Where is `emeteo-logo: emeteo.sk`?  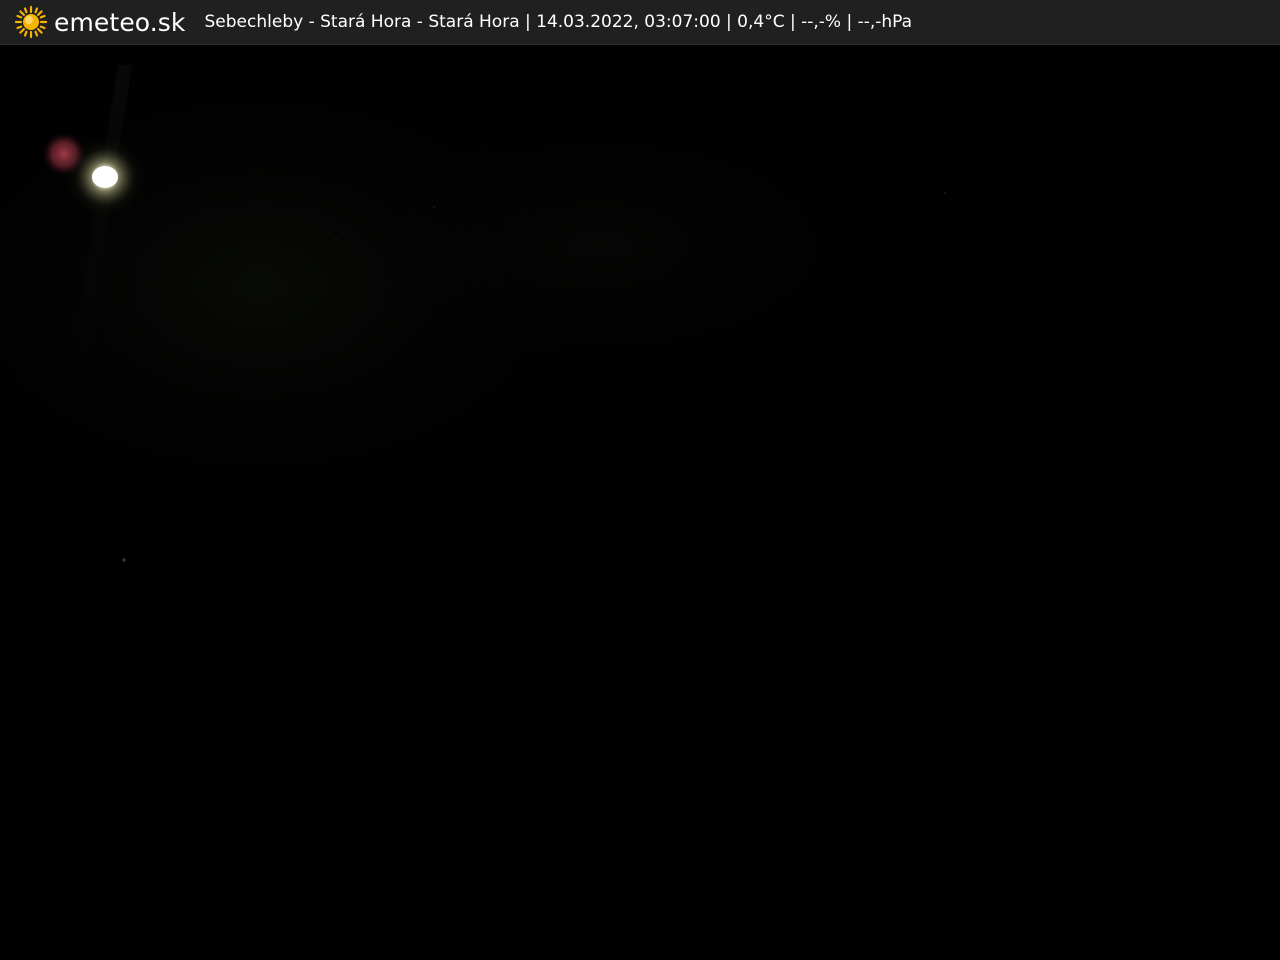 emeteo-logo: emeteo.sk is located at coordinates (100, 22).